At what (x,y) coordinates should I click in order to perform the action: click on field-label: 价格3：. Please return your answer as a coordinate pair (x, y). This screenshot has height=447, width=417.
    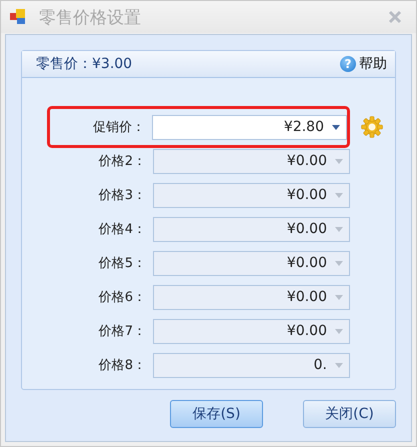
    Looking at the image, I should click on (122, 195).